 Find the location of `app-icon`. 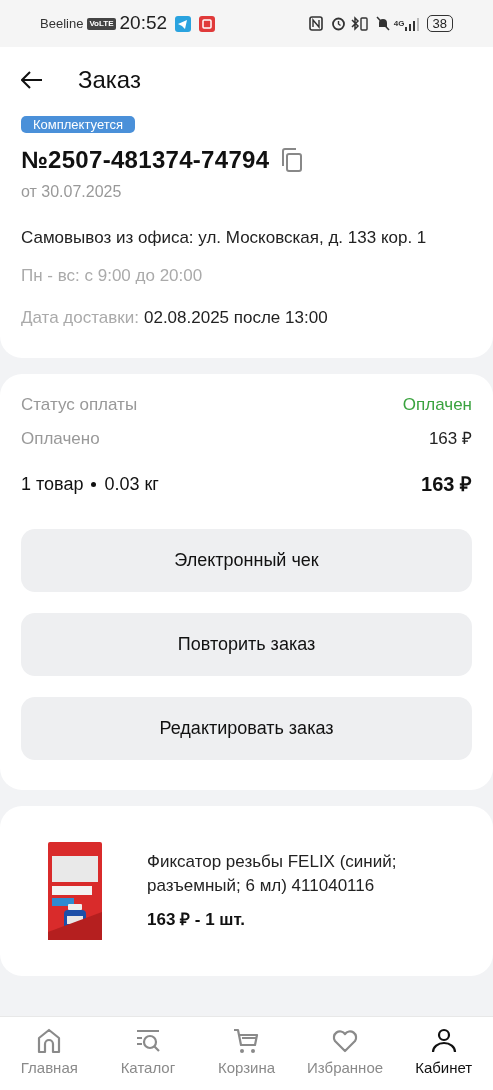

app-icon is located at coordinates (207, 23).